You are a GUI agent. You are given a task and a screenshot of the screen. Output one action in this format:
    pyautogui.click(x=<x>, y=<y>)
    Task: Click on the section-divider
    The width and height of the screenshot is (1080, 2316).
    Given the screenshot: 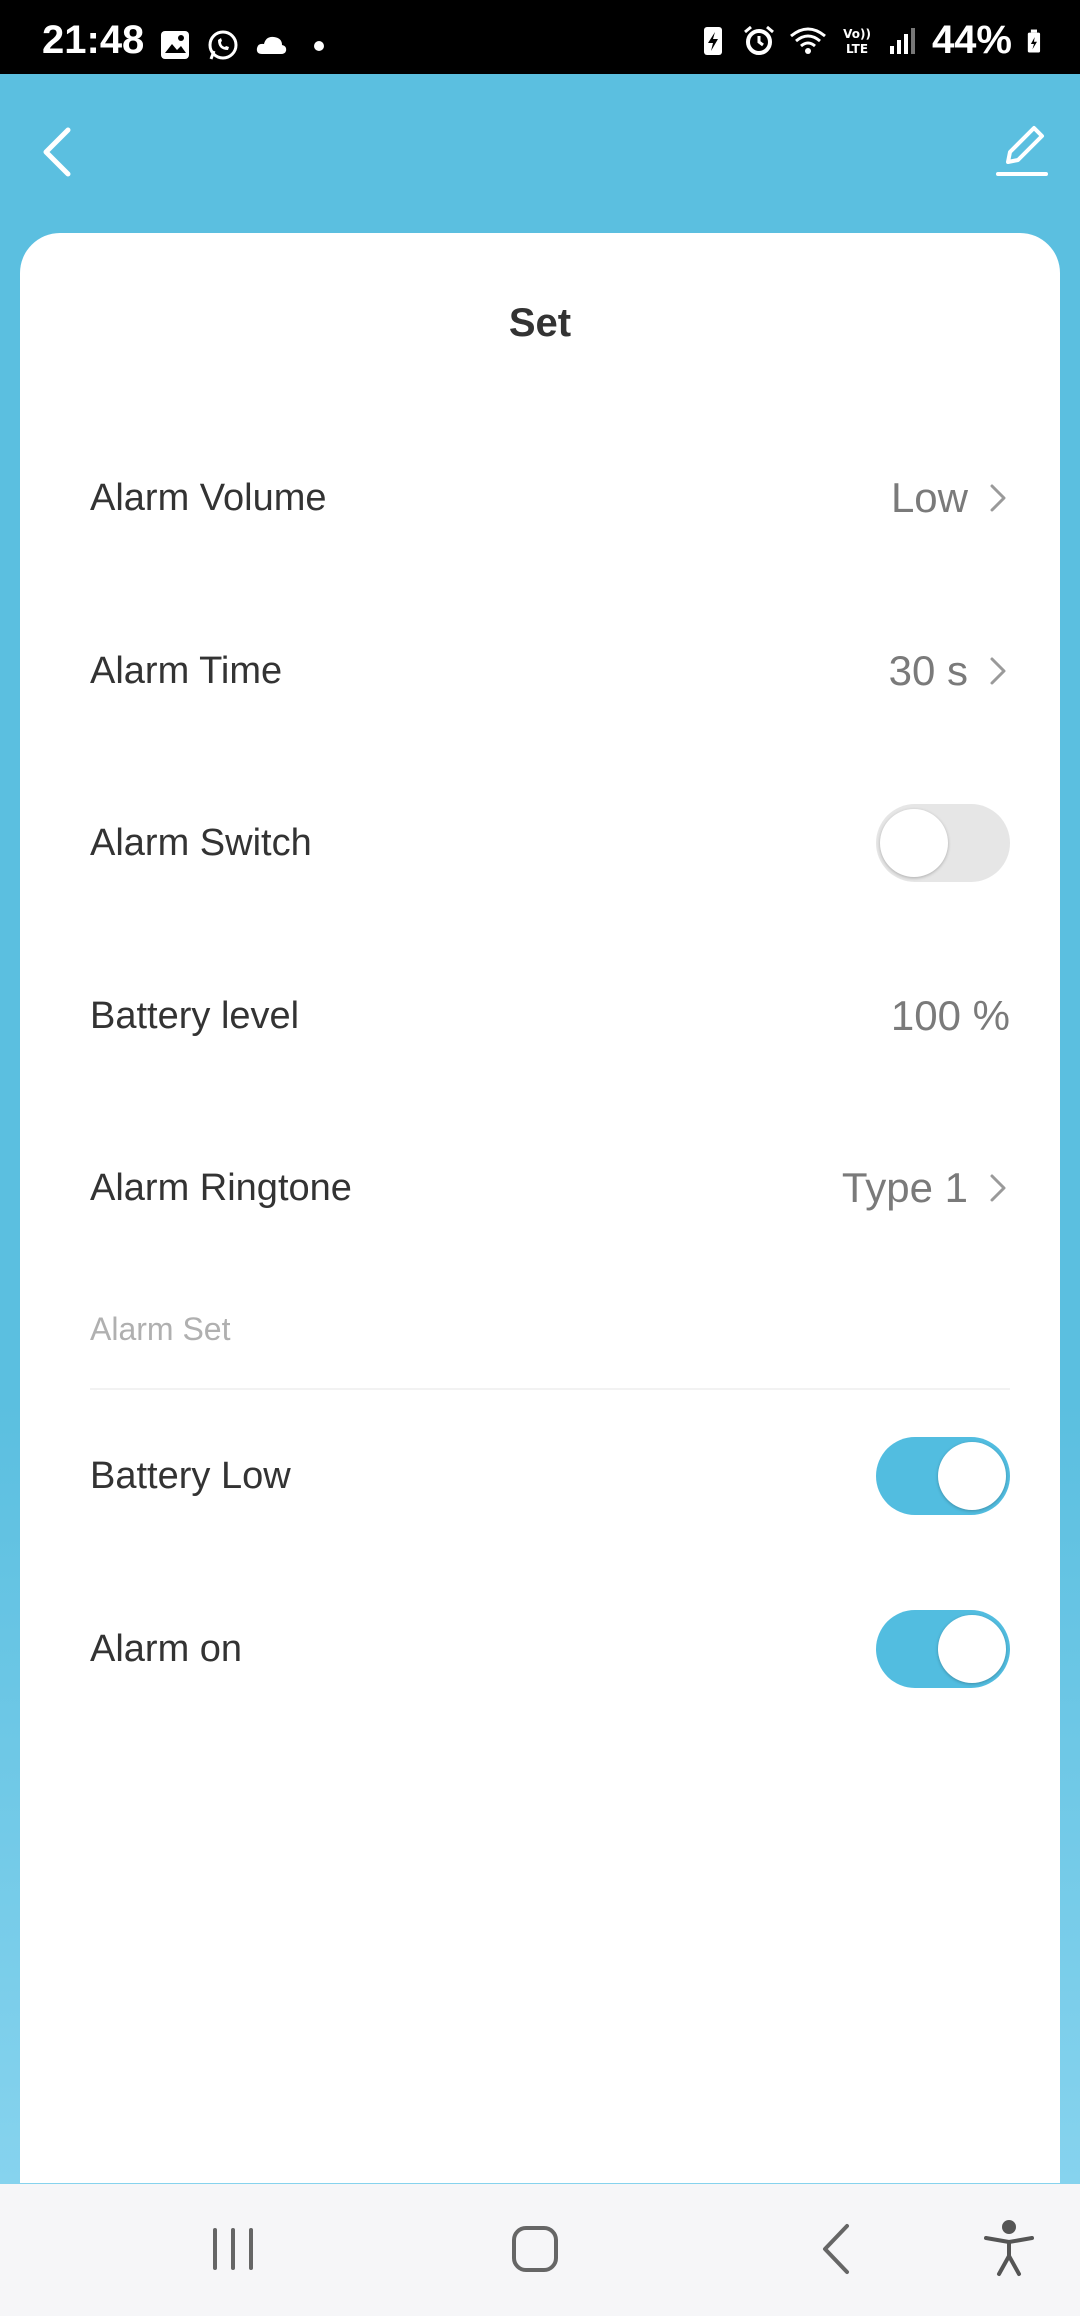 What is the action you would take?
    pyautogui.click(x=550, y=1389)
    